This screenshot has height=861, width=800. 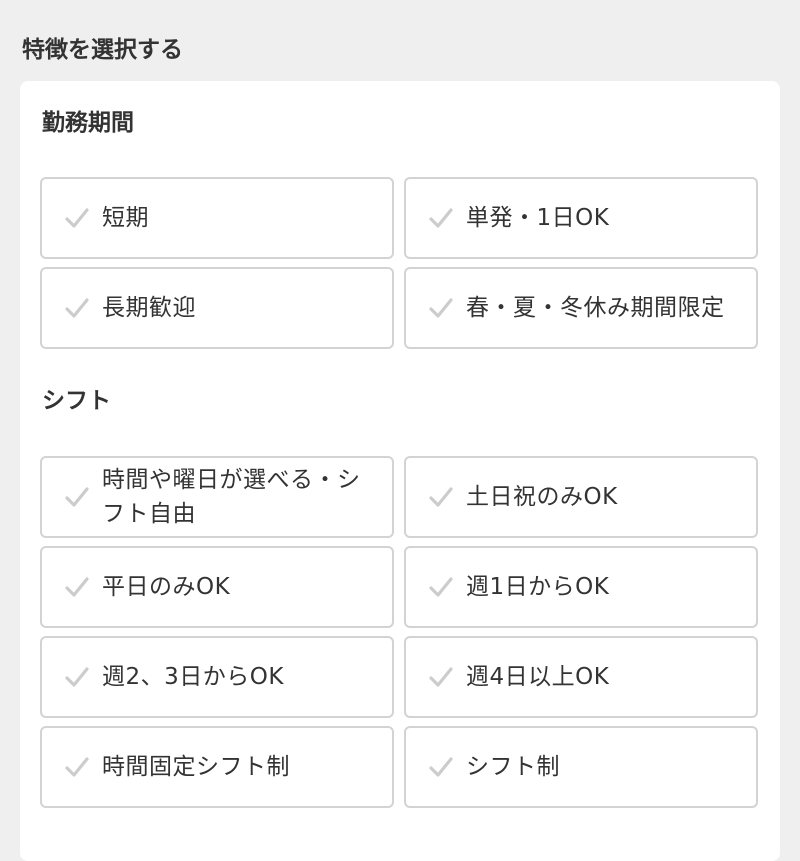 I want to click on option-four-plus-days-per-week: 週4日以上OK, so click(x=581, y=677).